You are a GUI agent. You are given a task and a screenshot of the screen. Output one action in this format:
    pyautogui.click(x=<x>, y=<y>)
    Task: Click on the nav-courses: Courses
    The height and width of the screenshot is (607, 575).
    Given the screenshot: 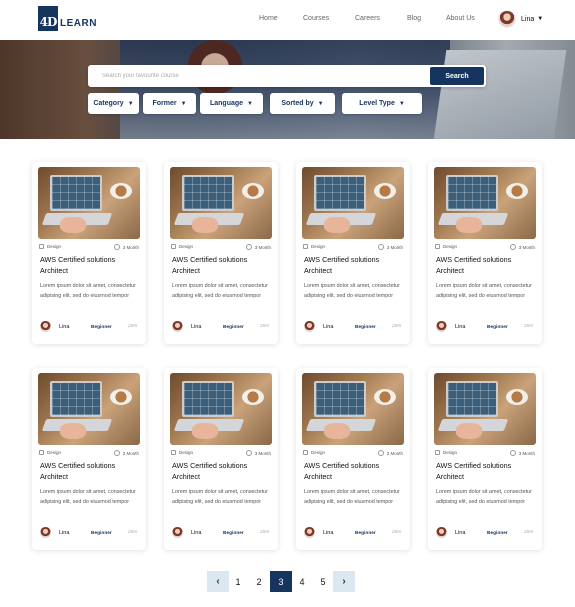 What is the action you would take?
    pyautogui.click(x=316, y=18)
    